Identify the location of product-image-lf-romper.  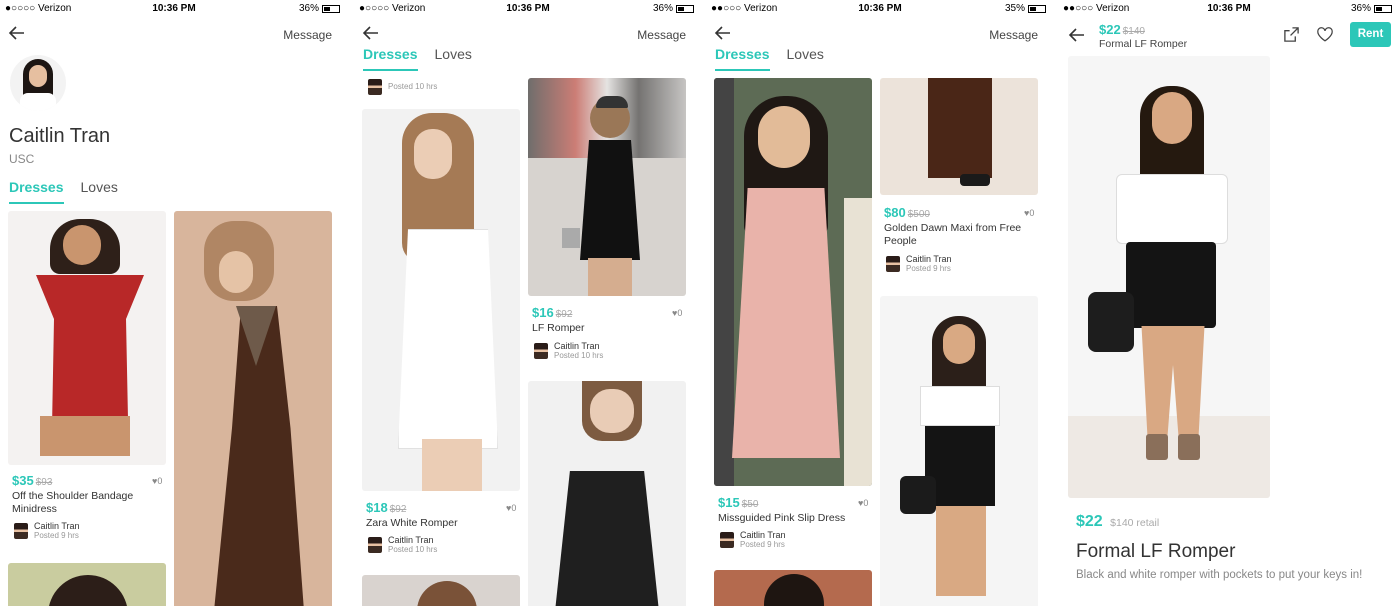
(607, 187).